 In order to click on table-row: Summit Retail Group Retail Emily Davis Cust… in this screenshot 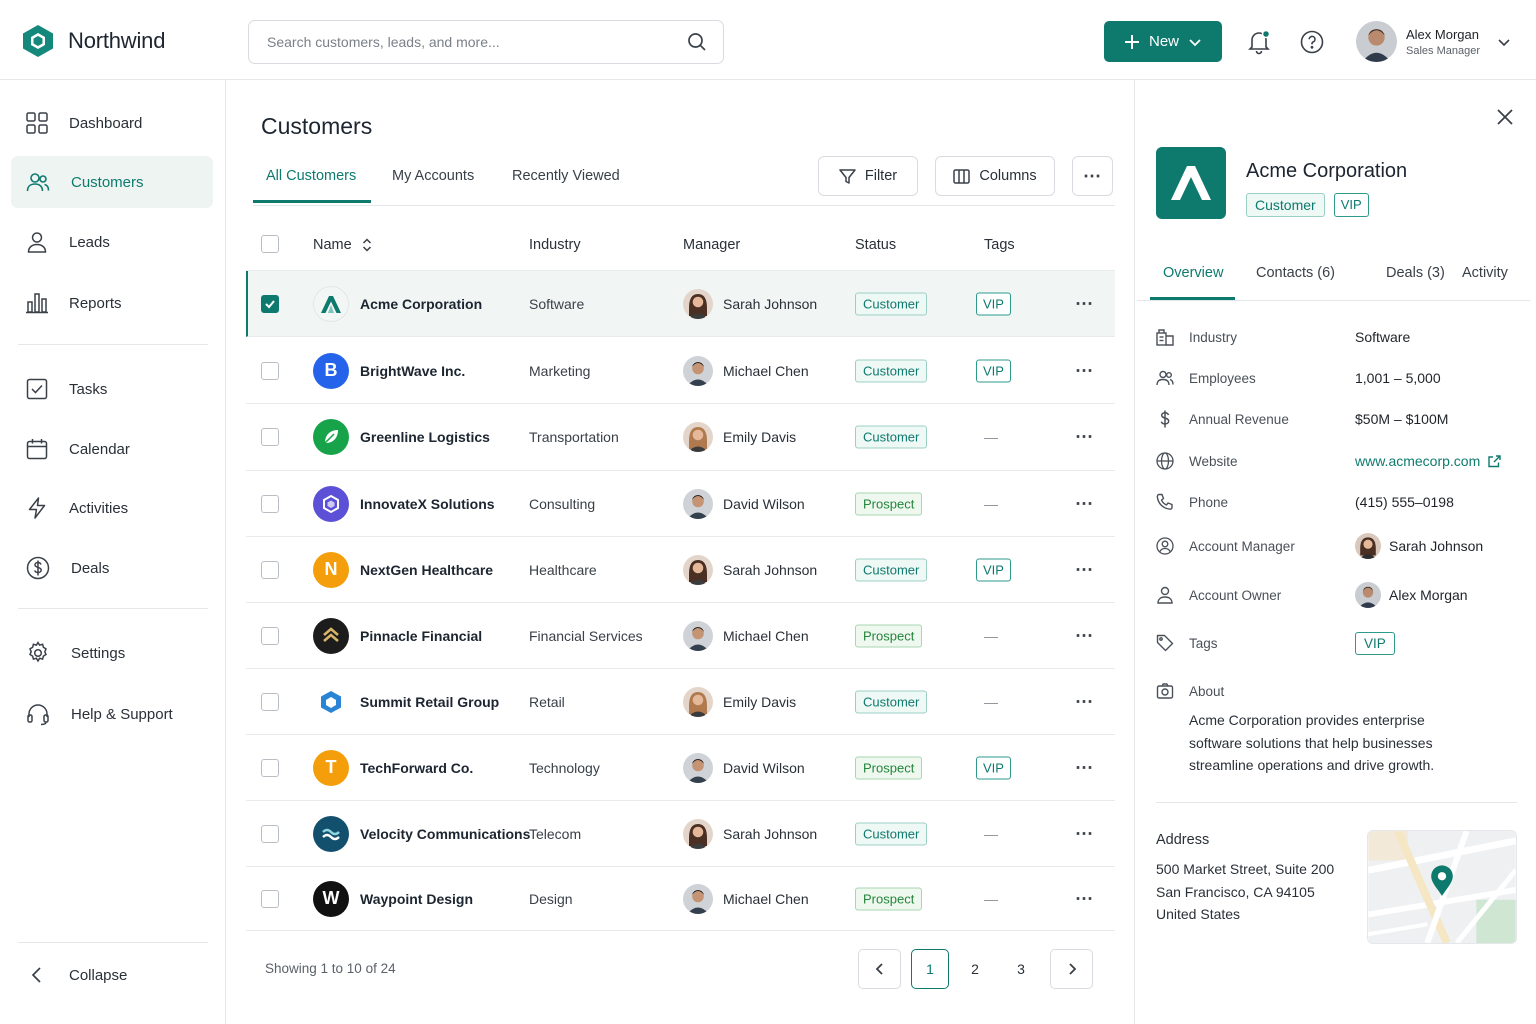, I will do `click(680, 702)`.